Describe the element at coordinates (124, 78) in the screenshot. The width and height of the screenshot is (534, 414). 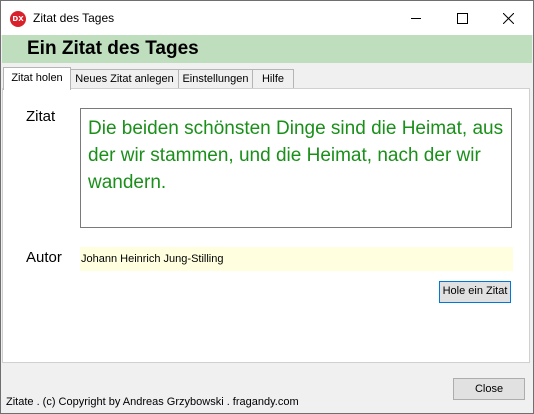
I see `tab-neues-zitat-anlegen: Neues Zitat anlegen` at that location.